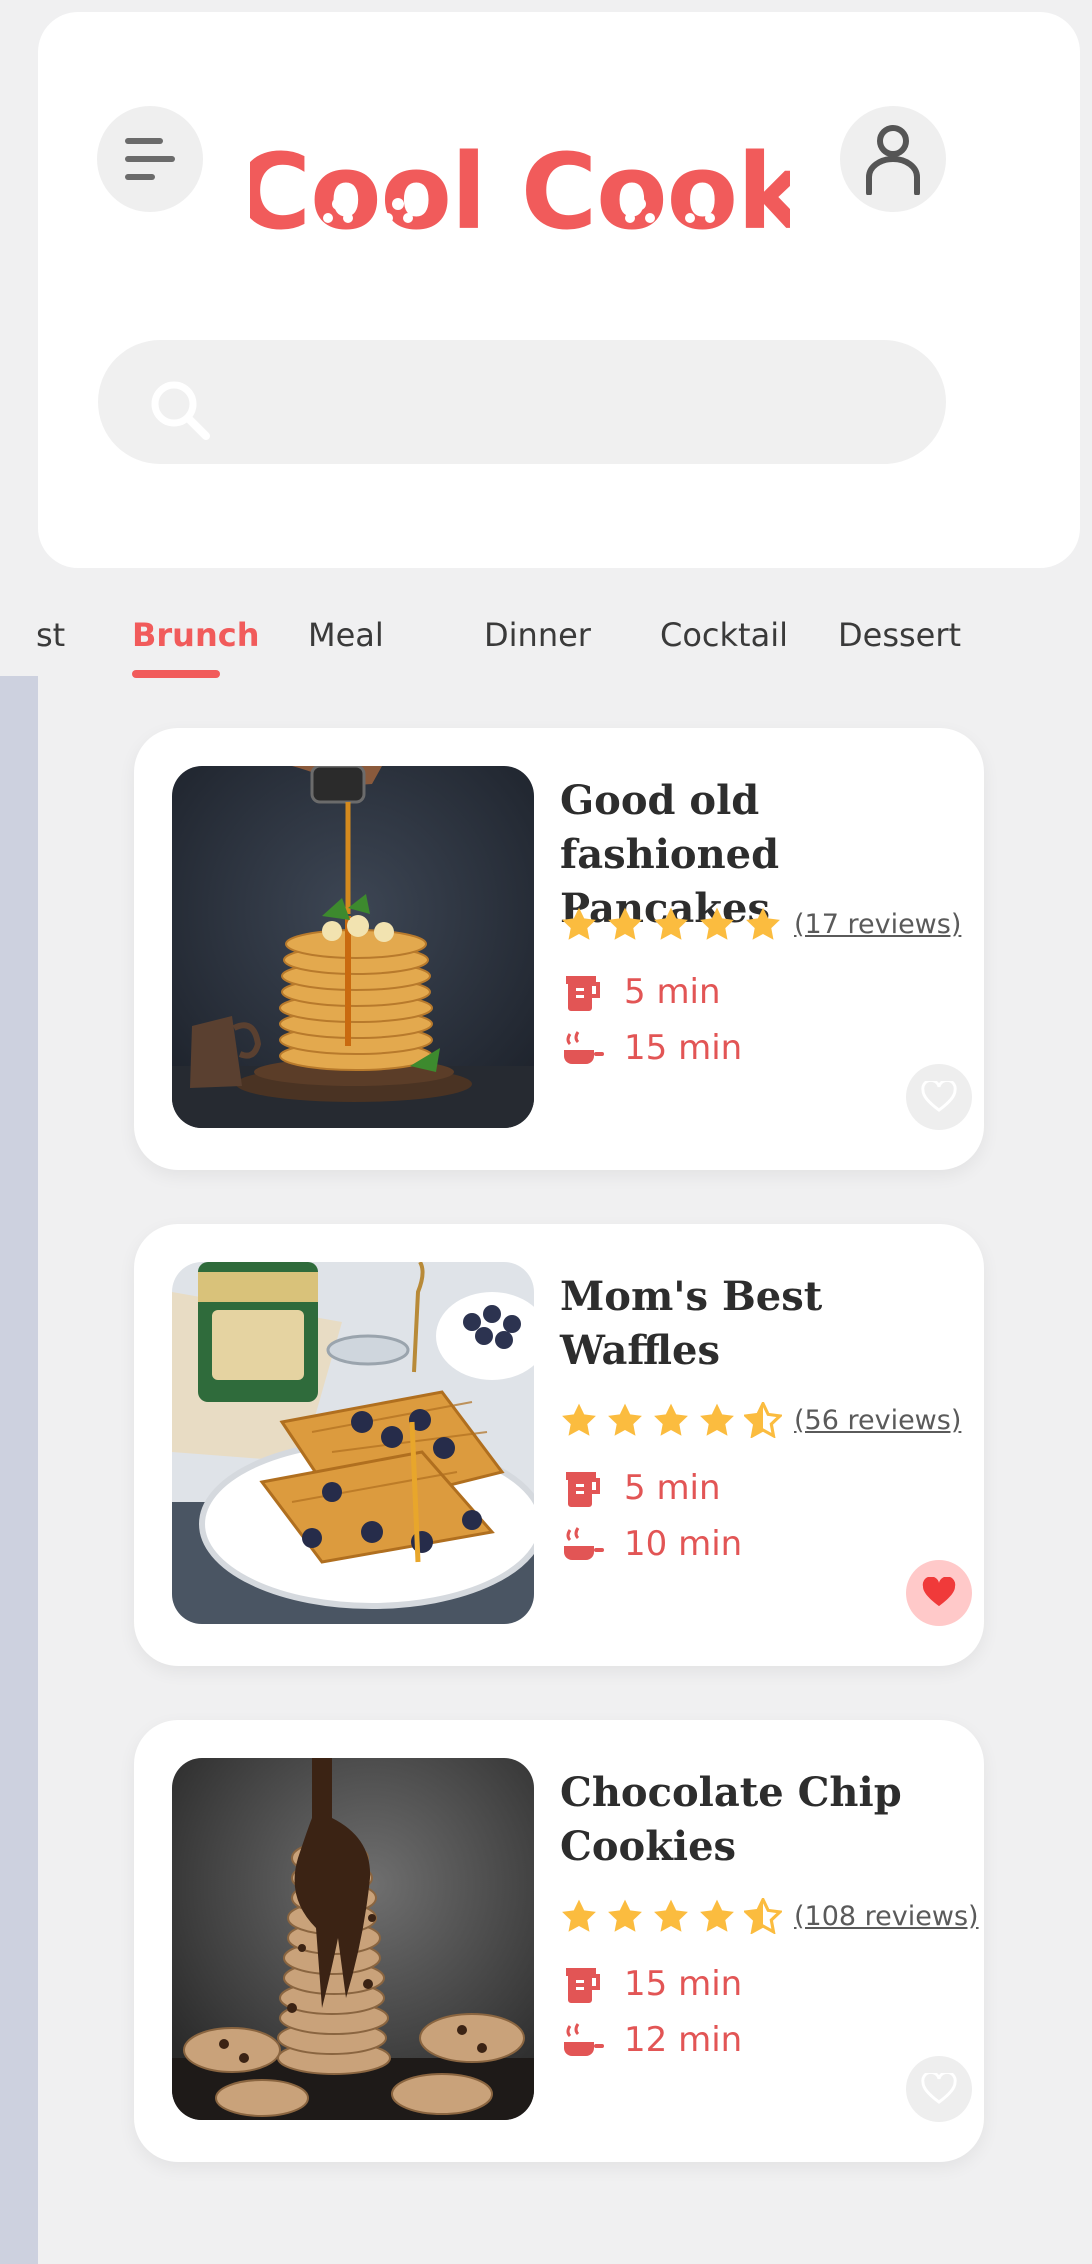 This screenshot has height=2264, width=1092. Describe the element at coordinates (195, 635) in the screenshot. I see `tab-brunch: Brunch` at that location.